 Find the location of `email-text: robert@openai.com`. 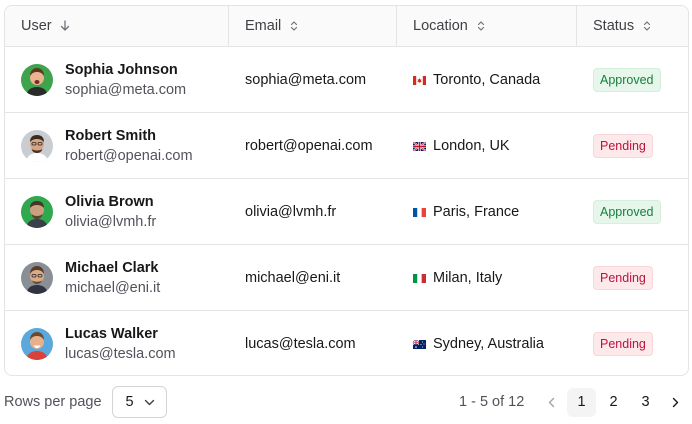

email-text: robert@openai.com is located at coordinates (309, 145).